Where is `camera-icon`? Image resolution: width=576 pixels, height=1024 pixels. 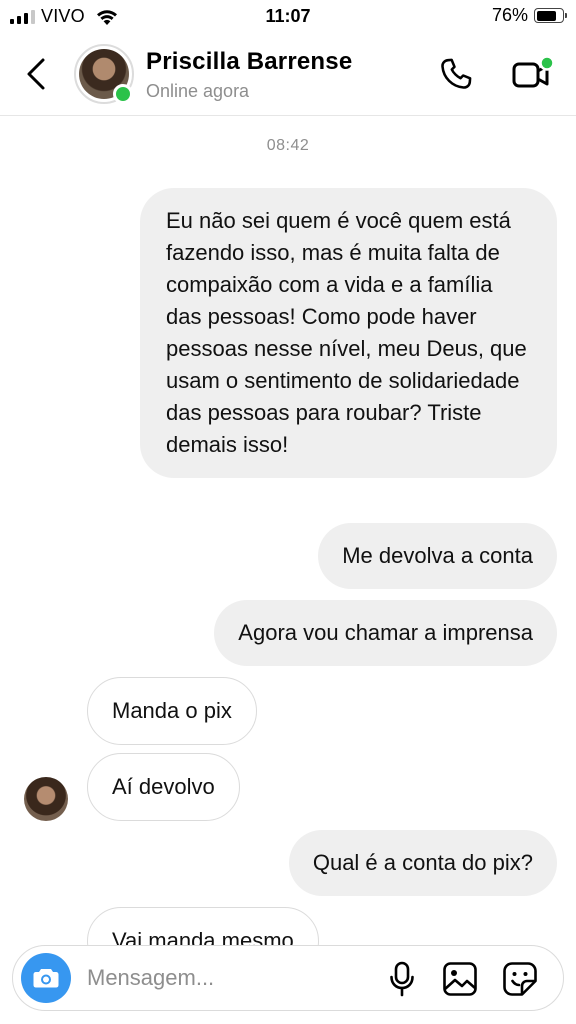
camera-icon is located at coordinates (46, 978).